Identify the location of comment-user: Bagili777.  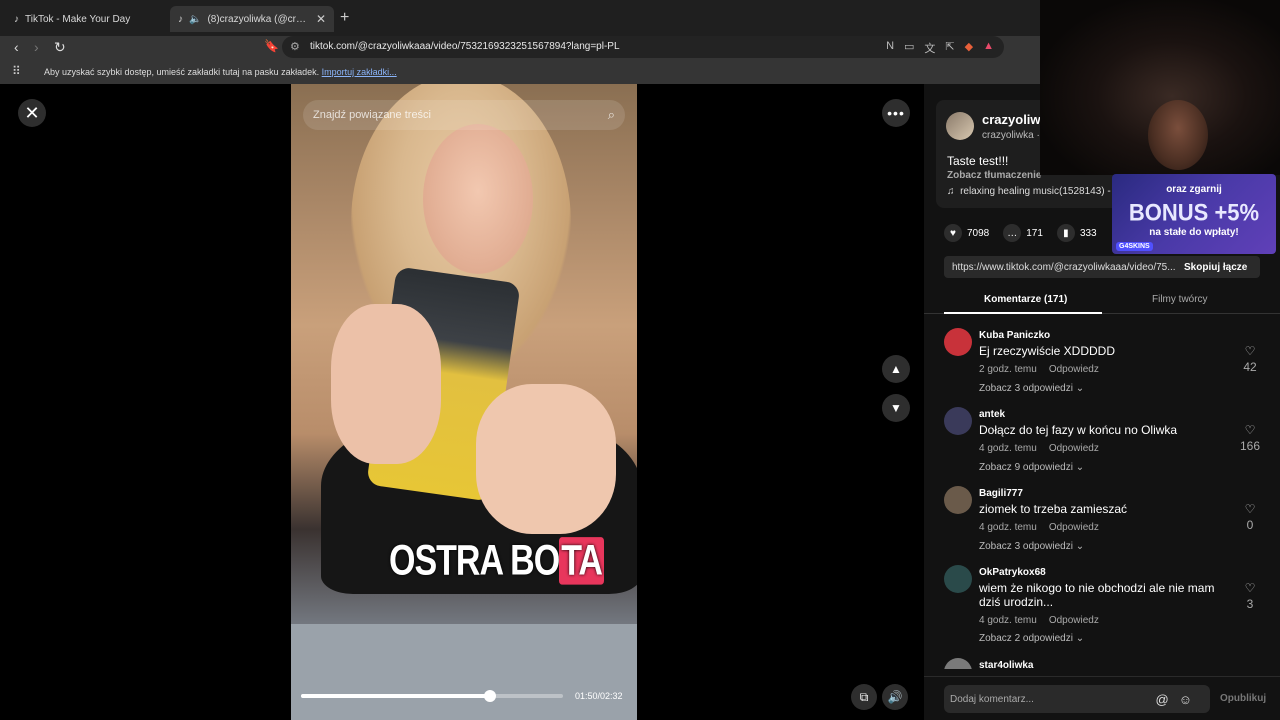
(1001, 493).